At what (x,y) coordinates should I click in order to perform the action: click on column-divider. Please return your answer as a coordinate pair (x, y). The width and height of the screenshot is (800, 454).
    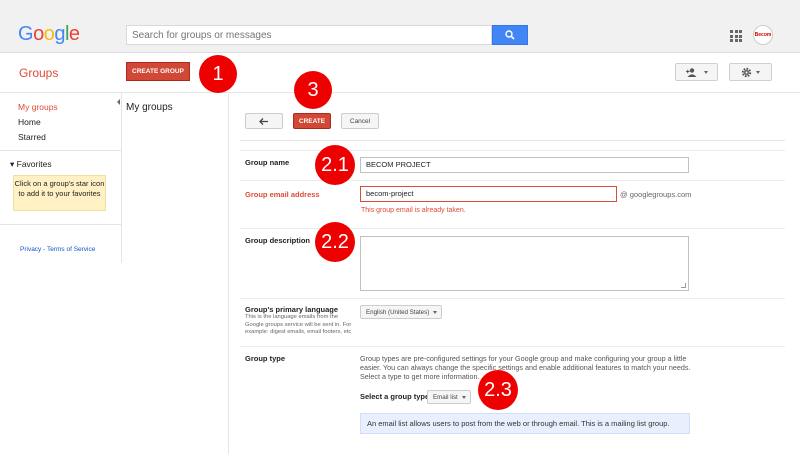
    Looking at the image, I should click on (228, 273).